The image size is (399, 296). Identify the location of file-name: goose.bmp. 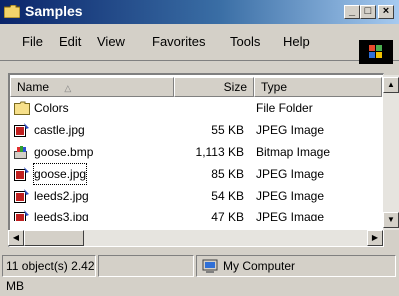
(64, 152).